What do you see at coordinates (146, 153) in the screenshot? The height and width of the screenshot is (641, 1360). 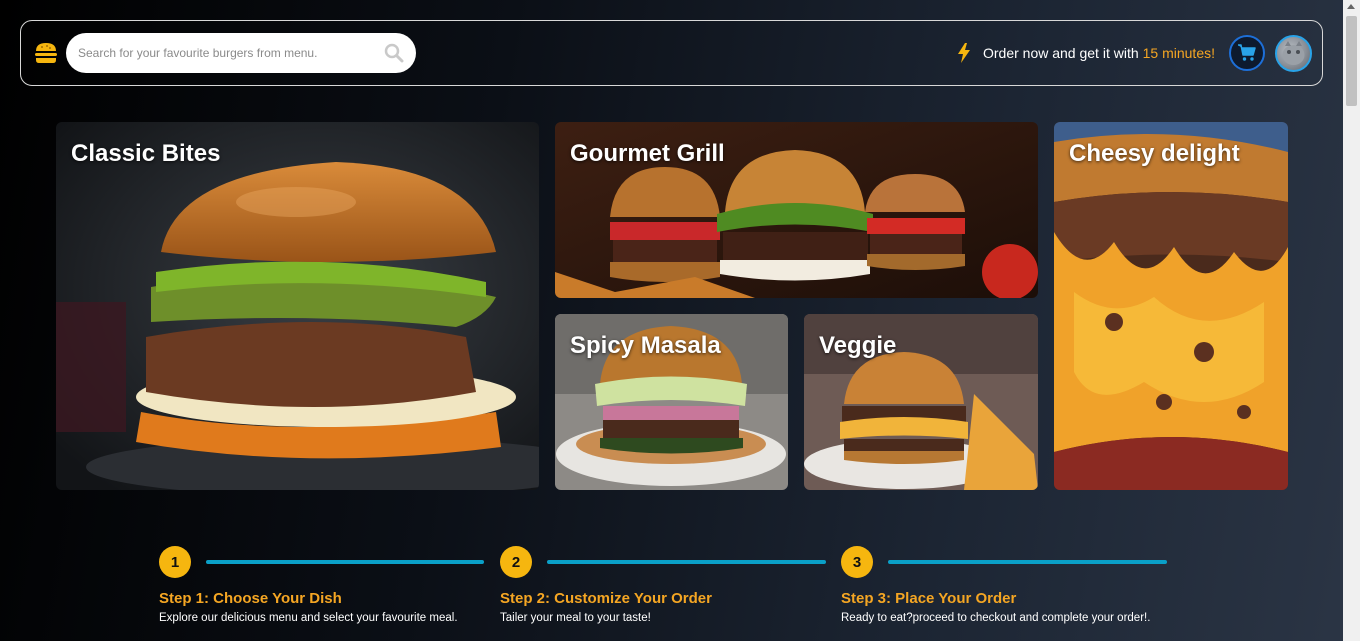 I see `category-title: Classic Bites` at bounding box center [146, 153].